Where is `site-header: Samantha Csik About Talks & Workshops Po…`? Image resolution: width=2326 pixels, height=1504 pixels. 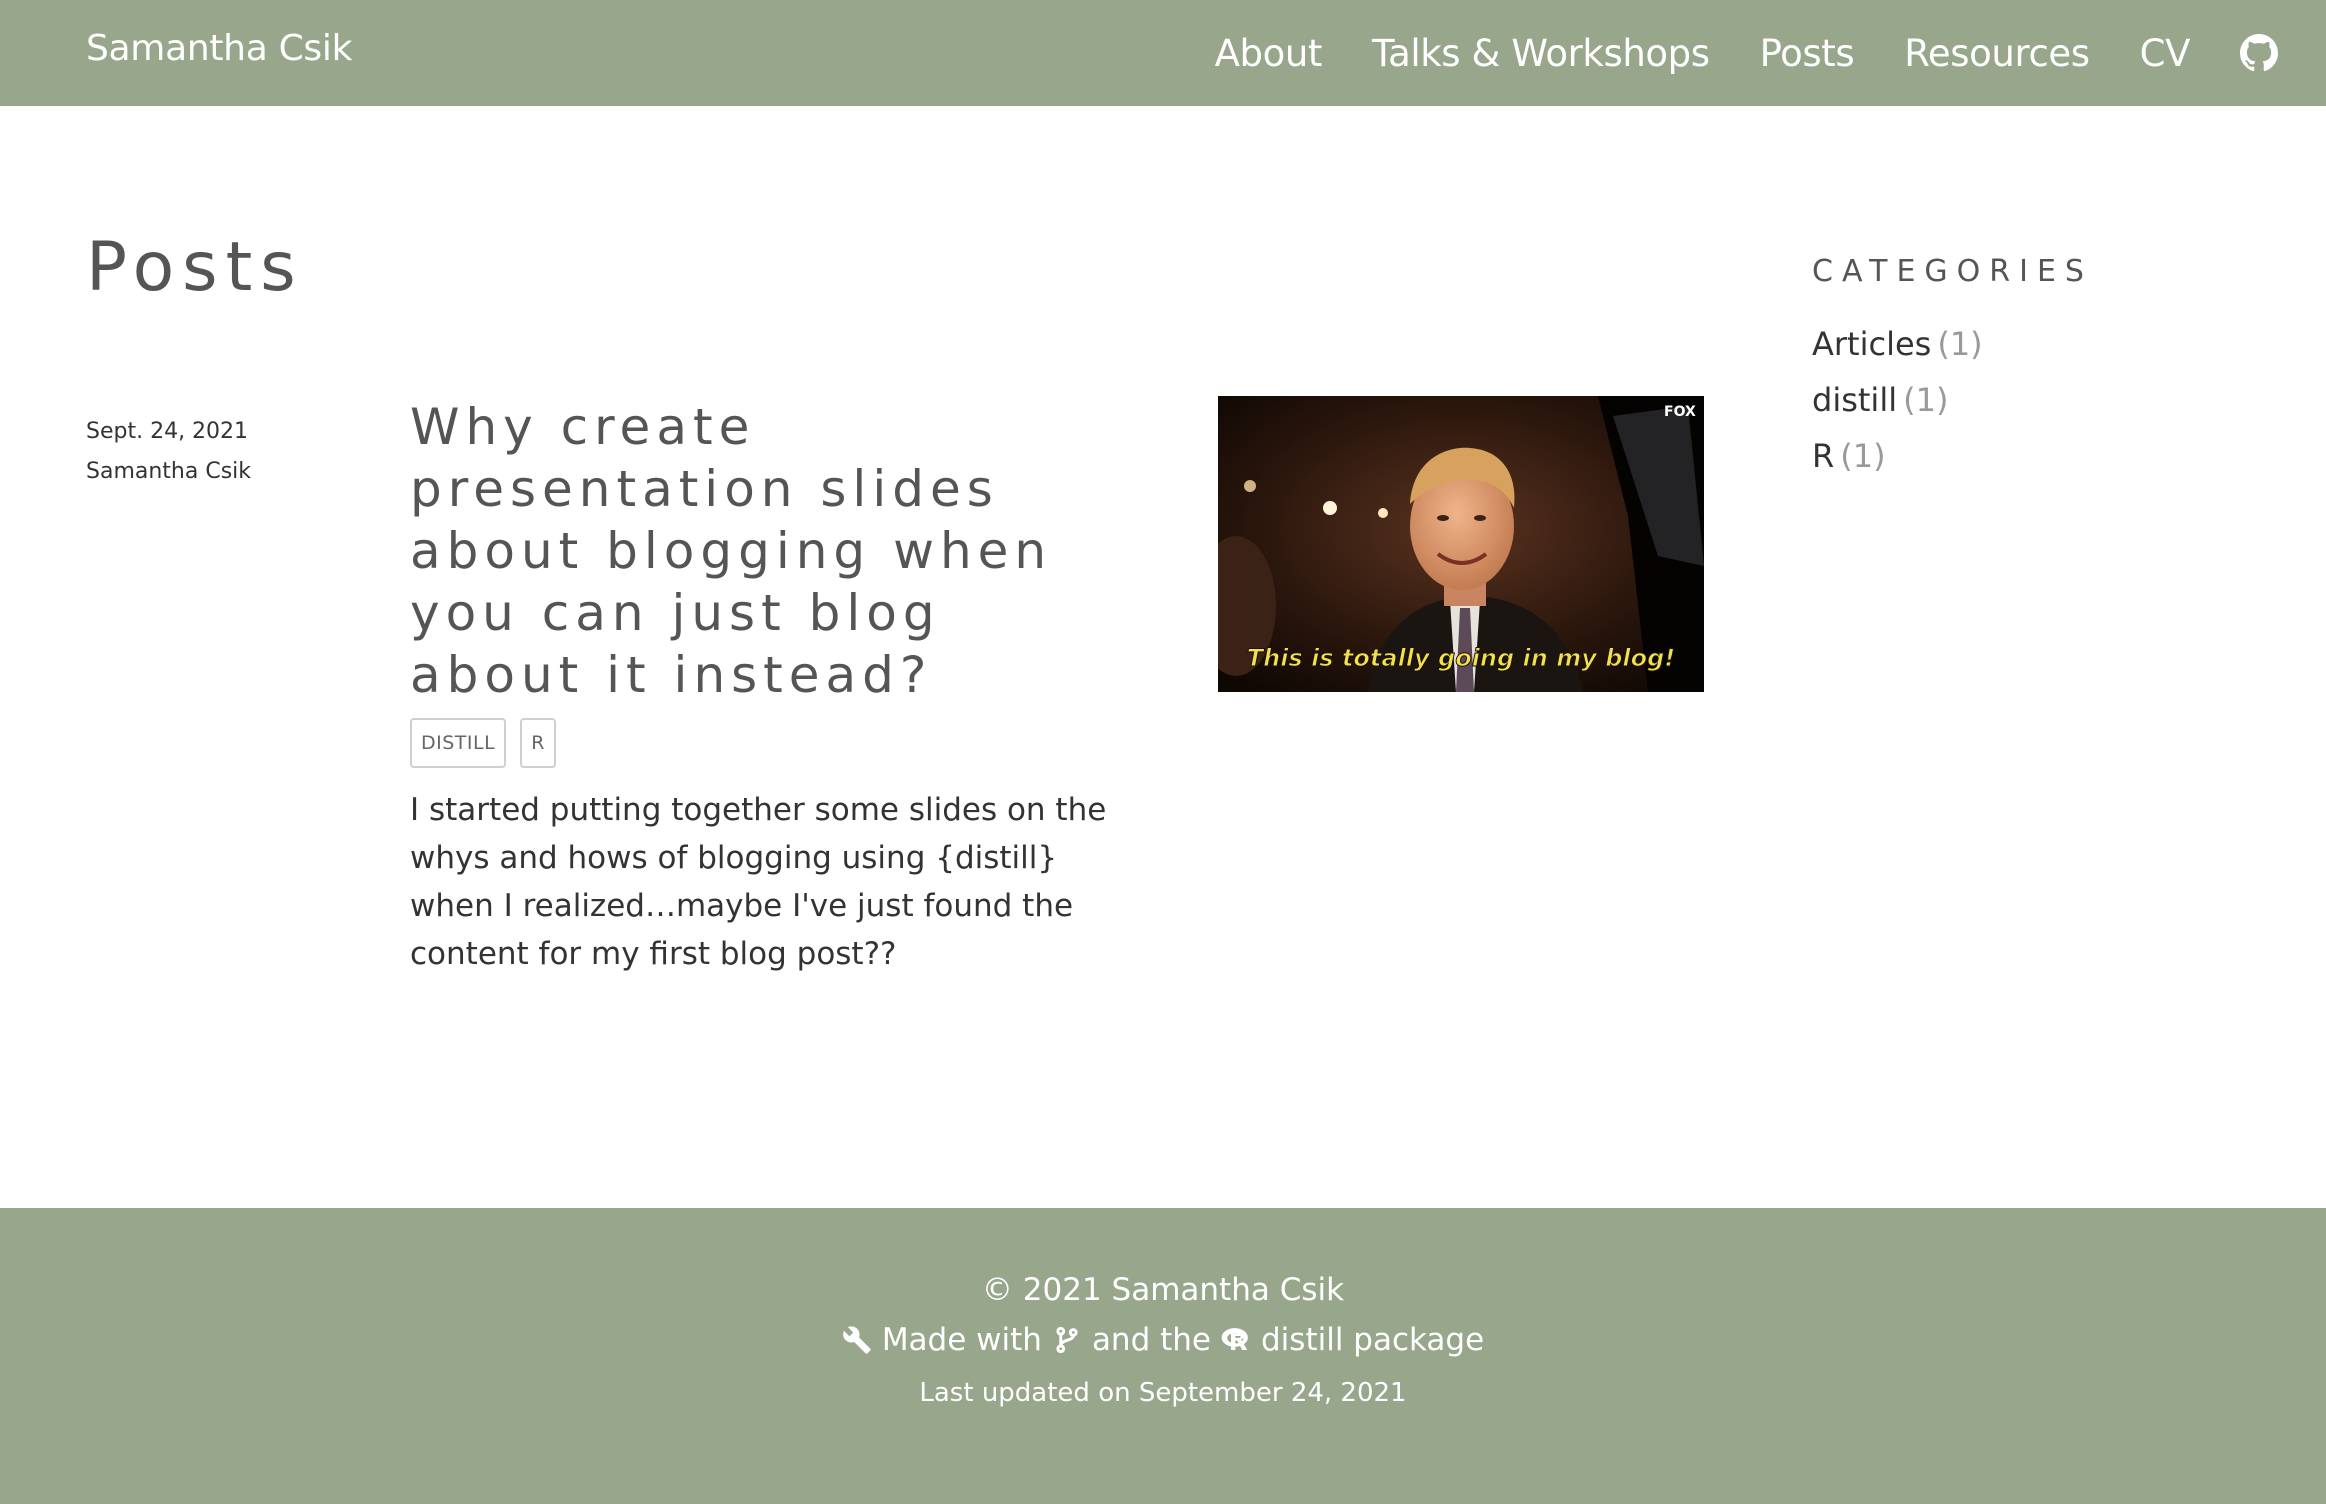
site-header: Samantha Csik About Talks & Workshops Po… is located at coordinates (1163, 53).